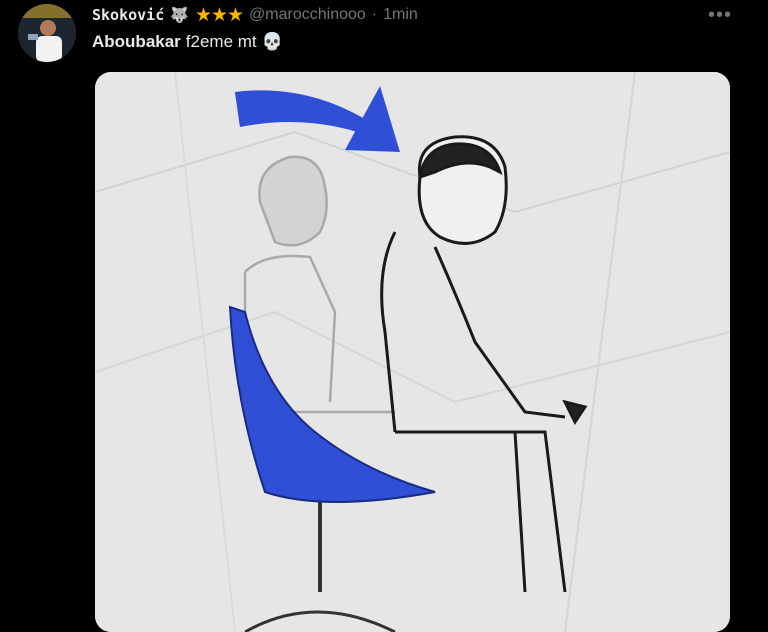 This screenshot has height=632, width=768. I want to click on tweet-header: Skoković 🐺 ★★★ @marocchinooo · 1min, so click(255, 15).